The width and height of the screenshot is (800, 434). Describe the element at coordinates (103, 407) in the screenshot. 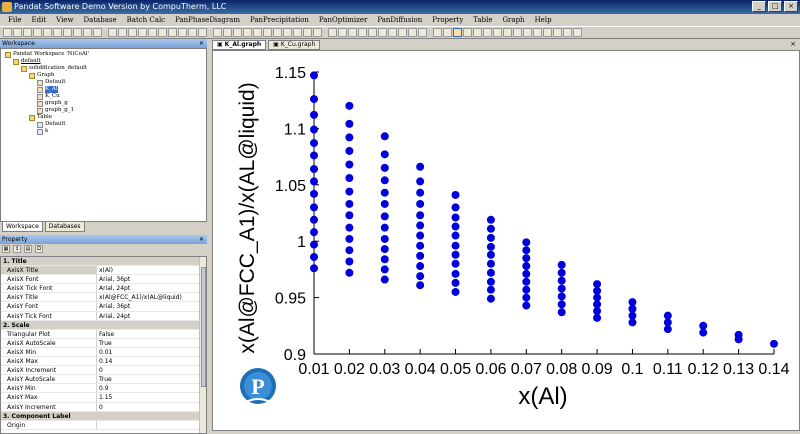

I see `property-row: AxisY Increment 0` at that location.